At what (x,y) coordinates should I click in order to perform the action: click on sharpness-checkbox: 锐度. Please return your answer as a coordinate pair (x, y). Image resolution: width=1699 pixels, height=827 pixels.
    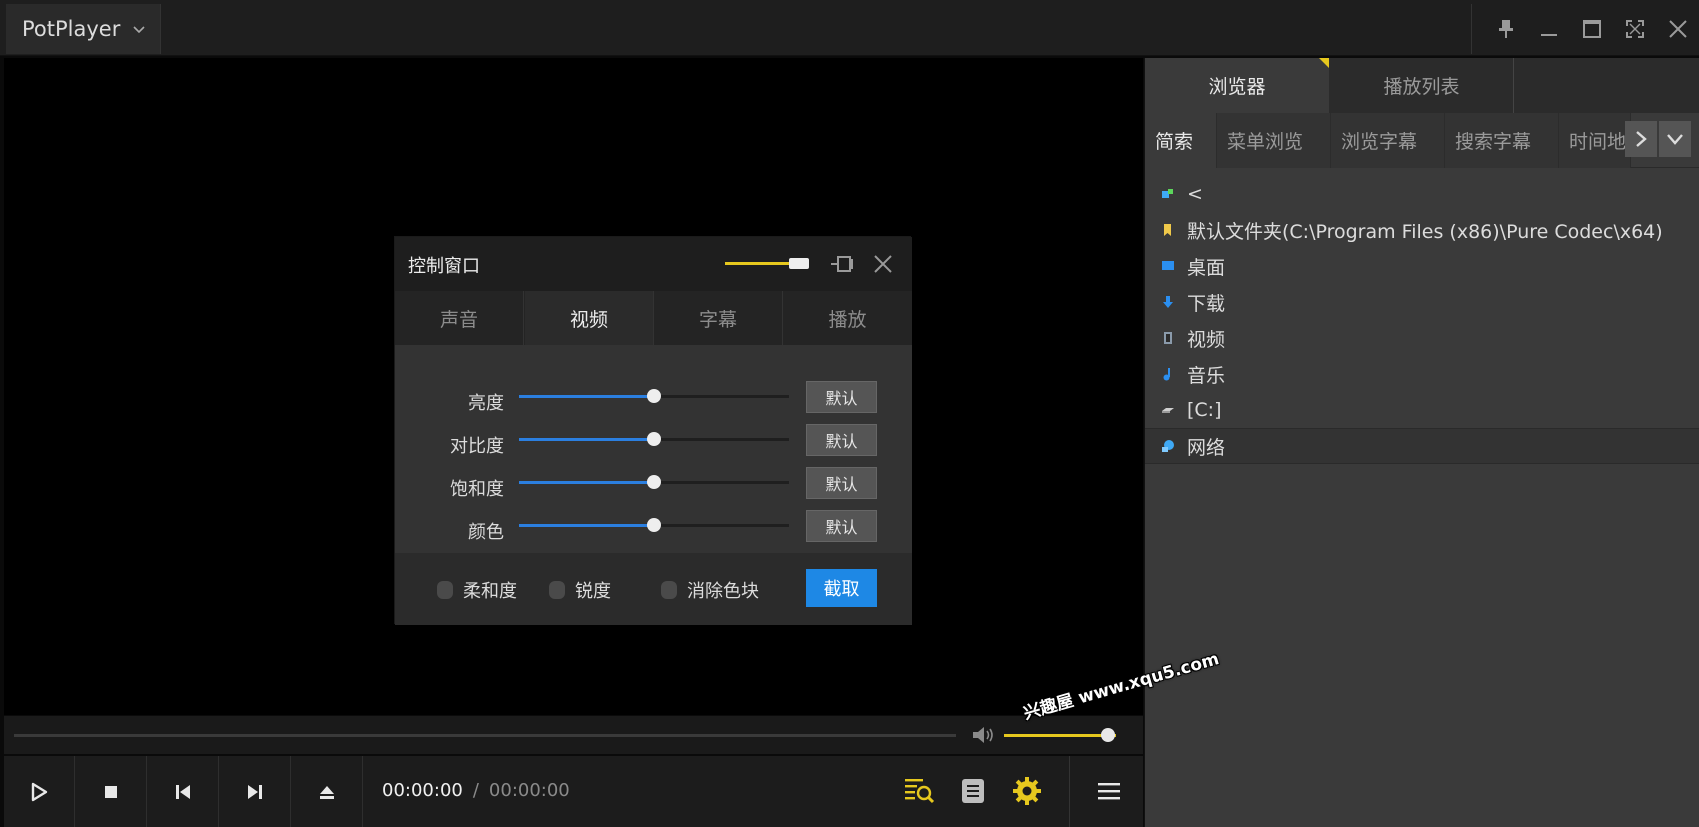
    Looking at the image, I should click on (580, 590).